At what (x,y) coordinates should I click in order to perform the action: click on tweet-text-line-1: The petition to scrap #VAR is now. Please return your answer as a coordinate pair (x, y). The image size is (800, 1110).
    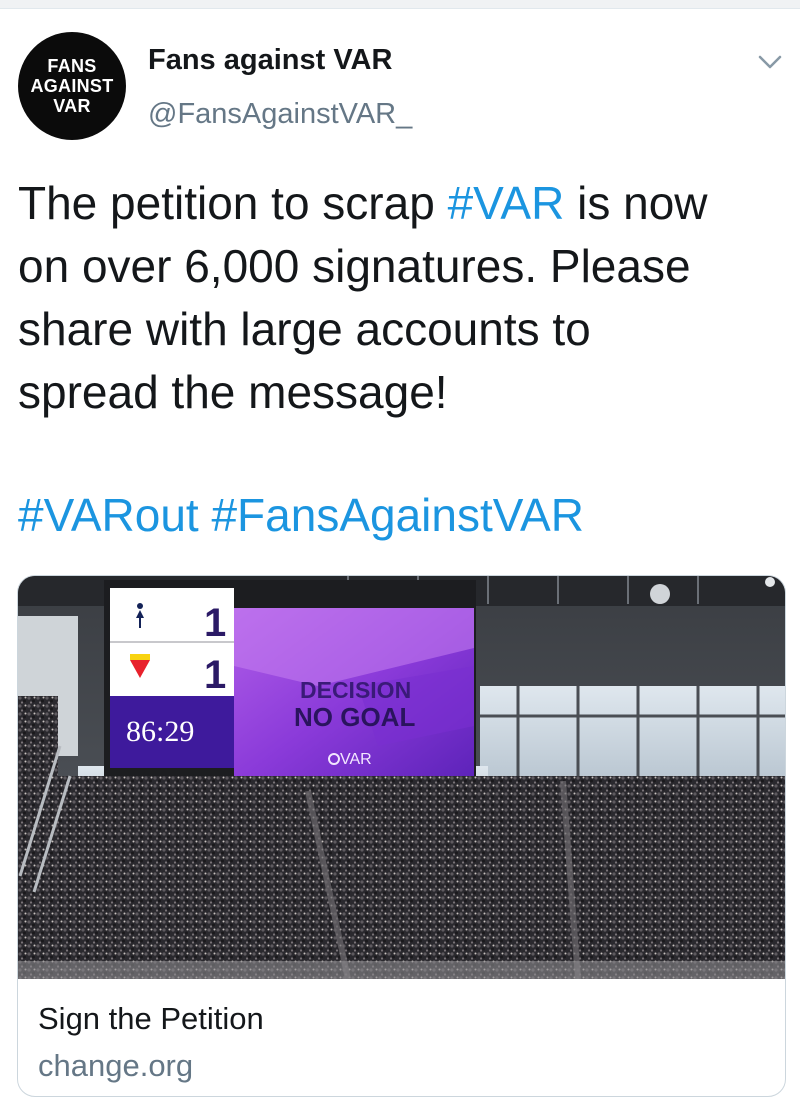
    Looking at the image, I should click on (403, 203).